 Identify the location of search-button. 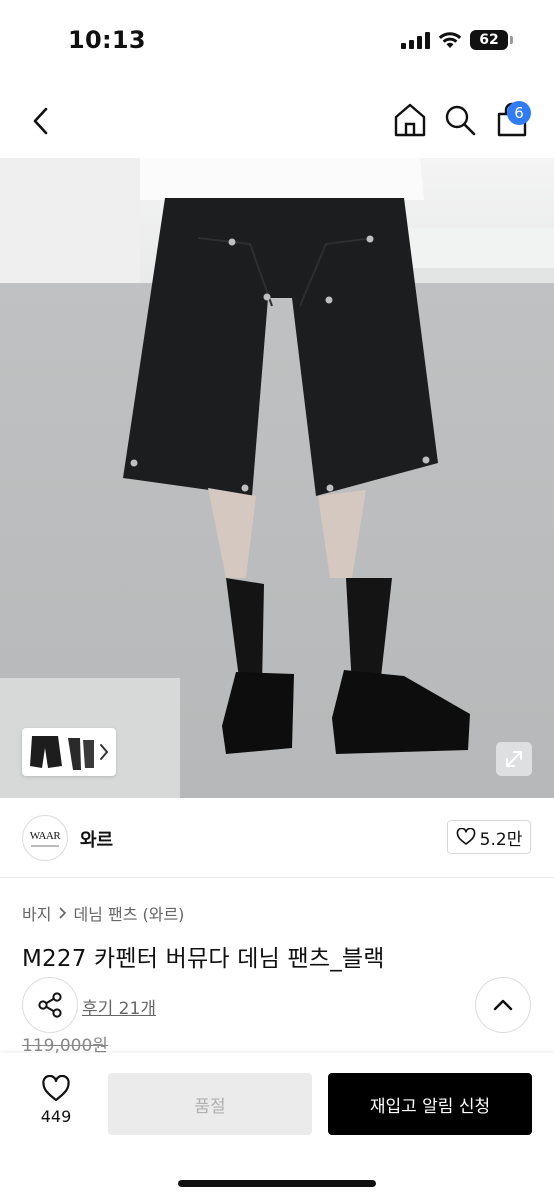
(460, 120).